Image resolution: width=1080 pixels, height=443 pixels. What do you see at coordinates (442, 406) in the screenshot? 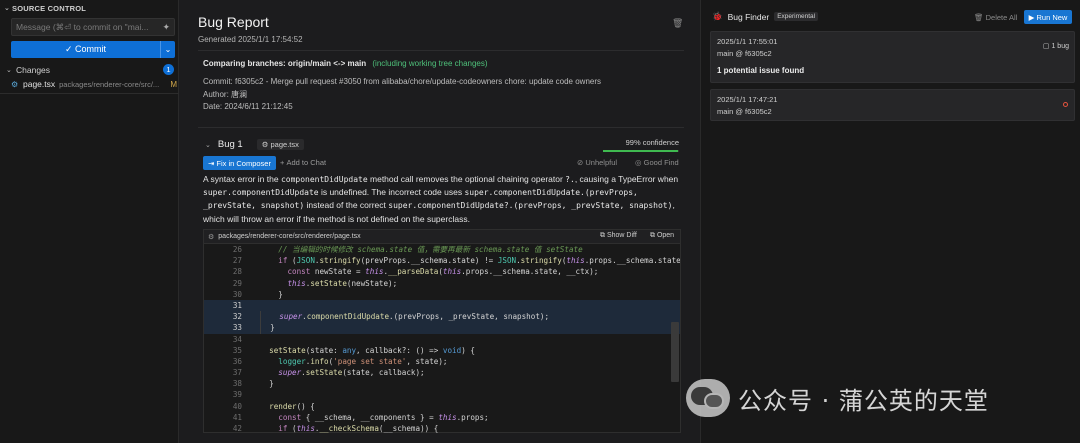
I see `code-line: 40 render() {` at bounding box center [442, 406].